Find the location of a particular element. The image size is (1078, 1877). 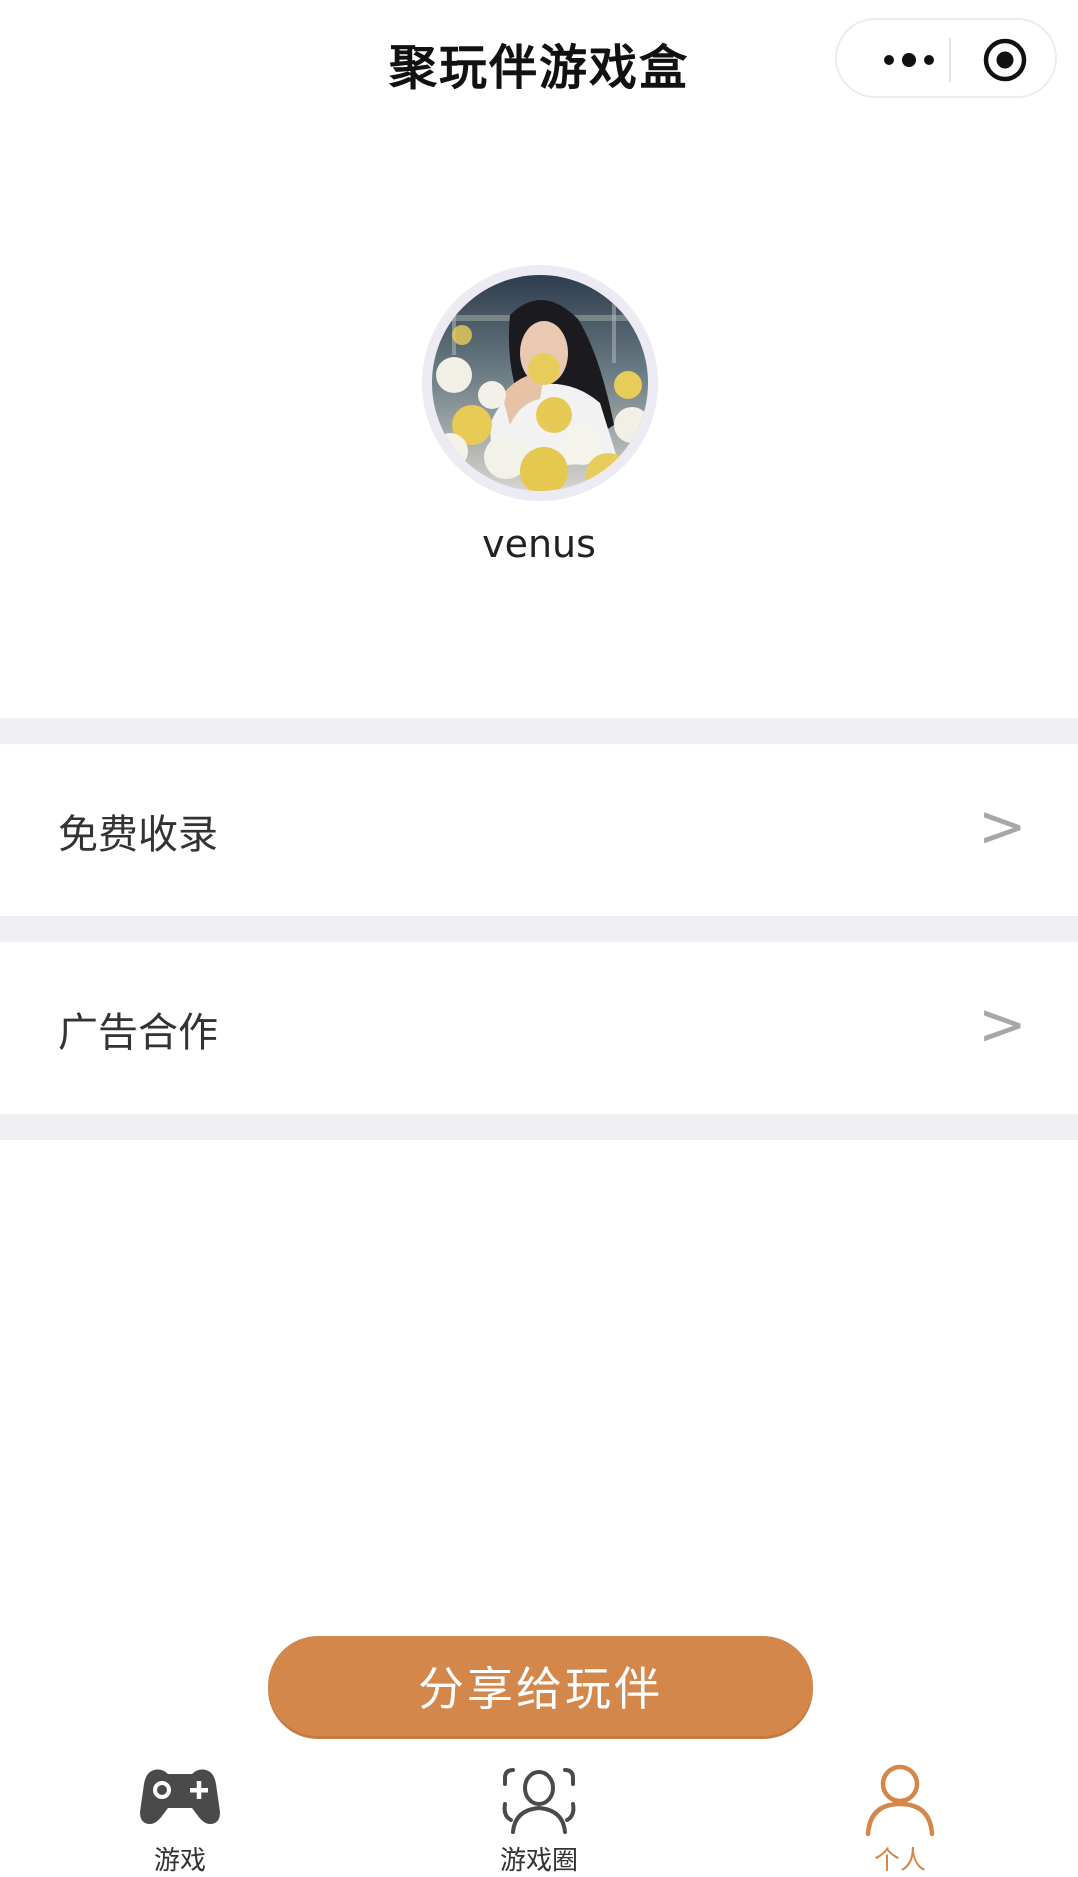

menu-item-free-listing: 免费收录 > is located at coordinates (539, 830).